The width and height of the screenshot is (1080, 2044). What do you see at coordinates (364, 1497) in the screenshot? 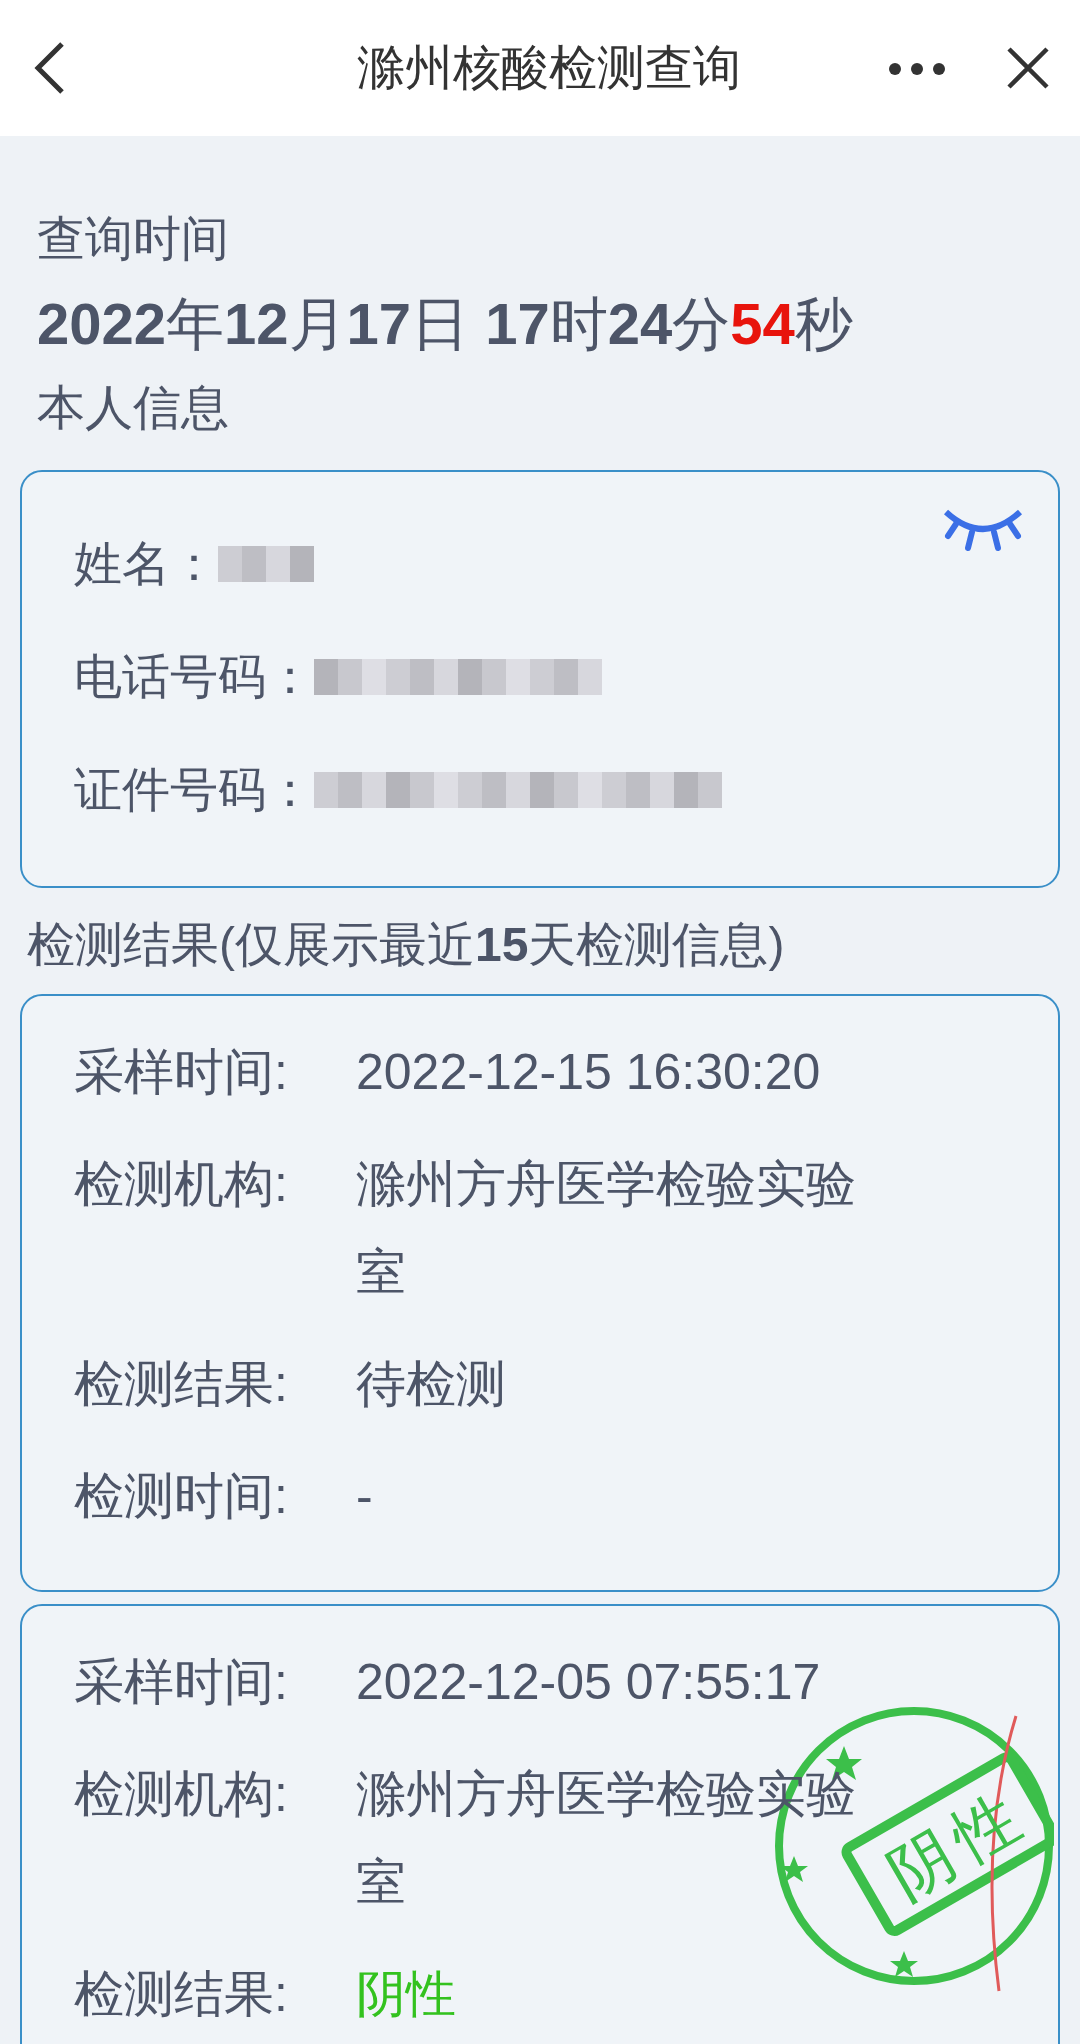
I see `field-value: -` at bounding box center [364, 1497].